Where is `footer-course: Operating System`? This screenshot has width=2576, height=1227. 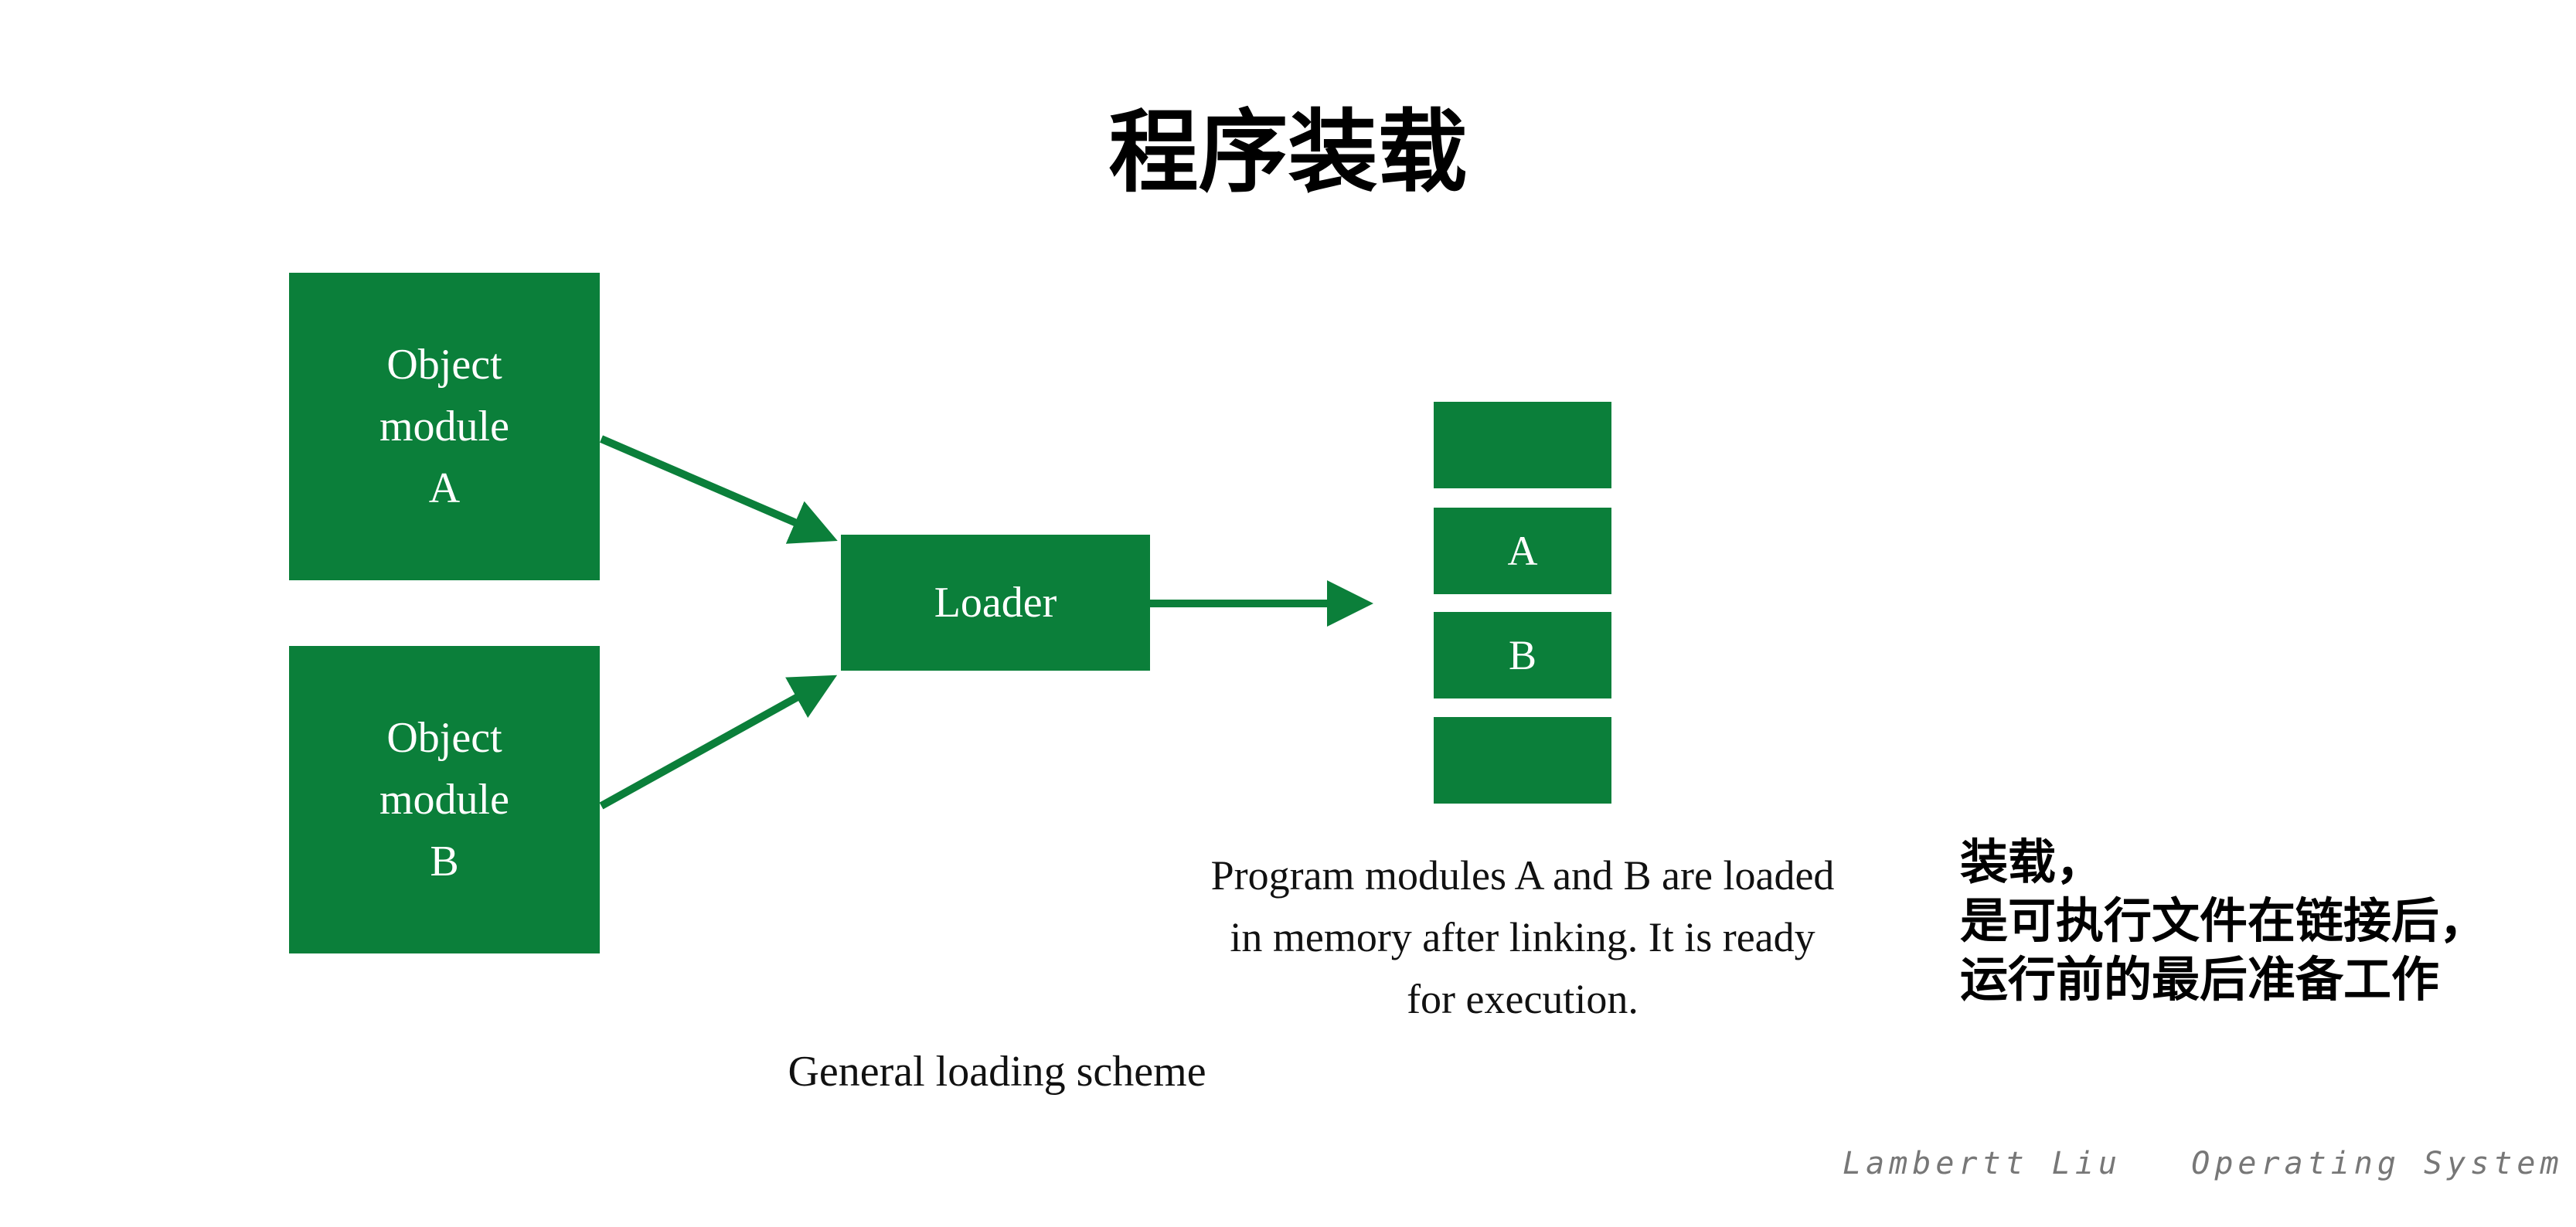 footer-course: Operating System is located at coordinates (2377, 1163).